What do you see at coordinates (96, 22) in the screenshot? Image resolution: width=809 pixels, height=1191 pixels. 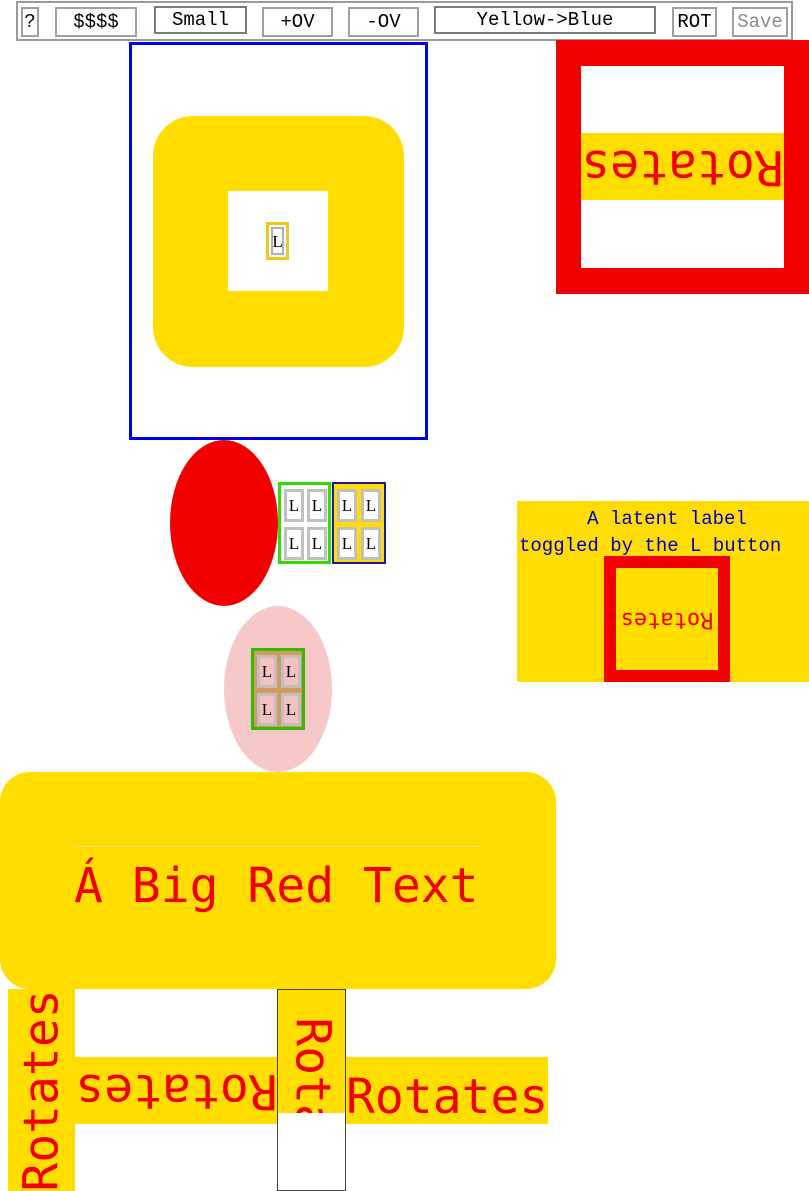 I see `money-button: $$$$` at bounding box center [96, 22].